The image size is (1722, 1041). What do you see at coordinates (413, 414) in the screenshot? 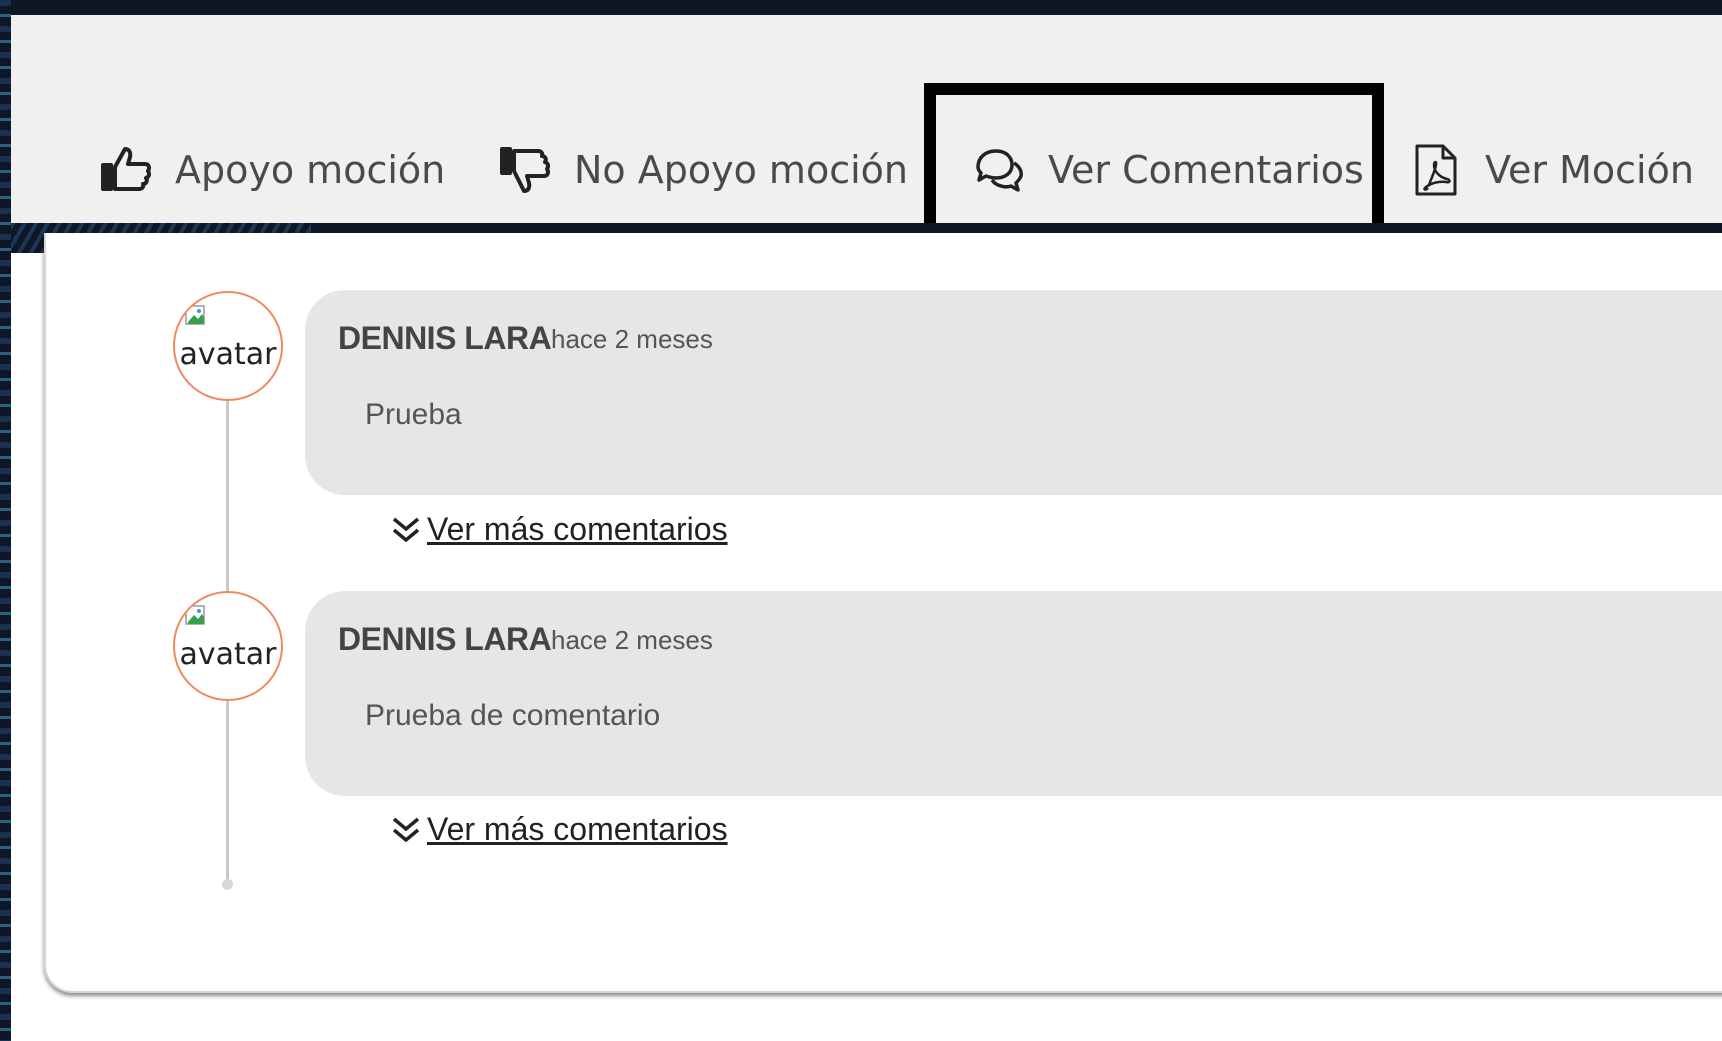
I see `comment-text: Prueba` at bounding box center [413, 414].